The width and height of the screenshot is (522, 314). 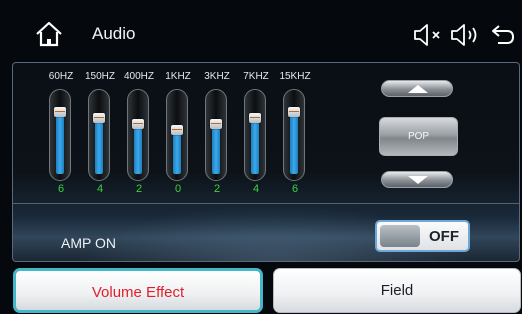 I want to click on eq-band: 150HZ 4, so click(x=100, y=135).